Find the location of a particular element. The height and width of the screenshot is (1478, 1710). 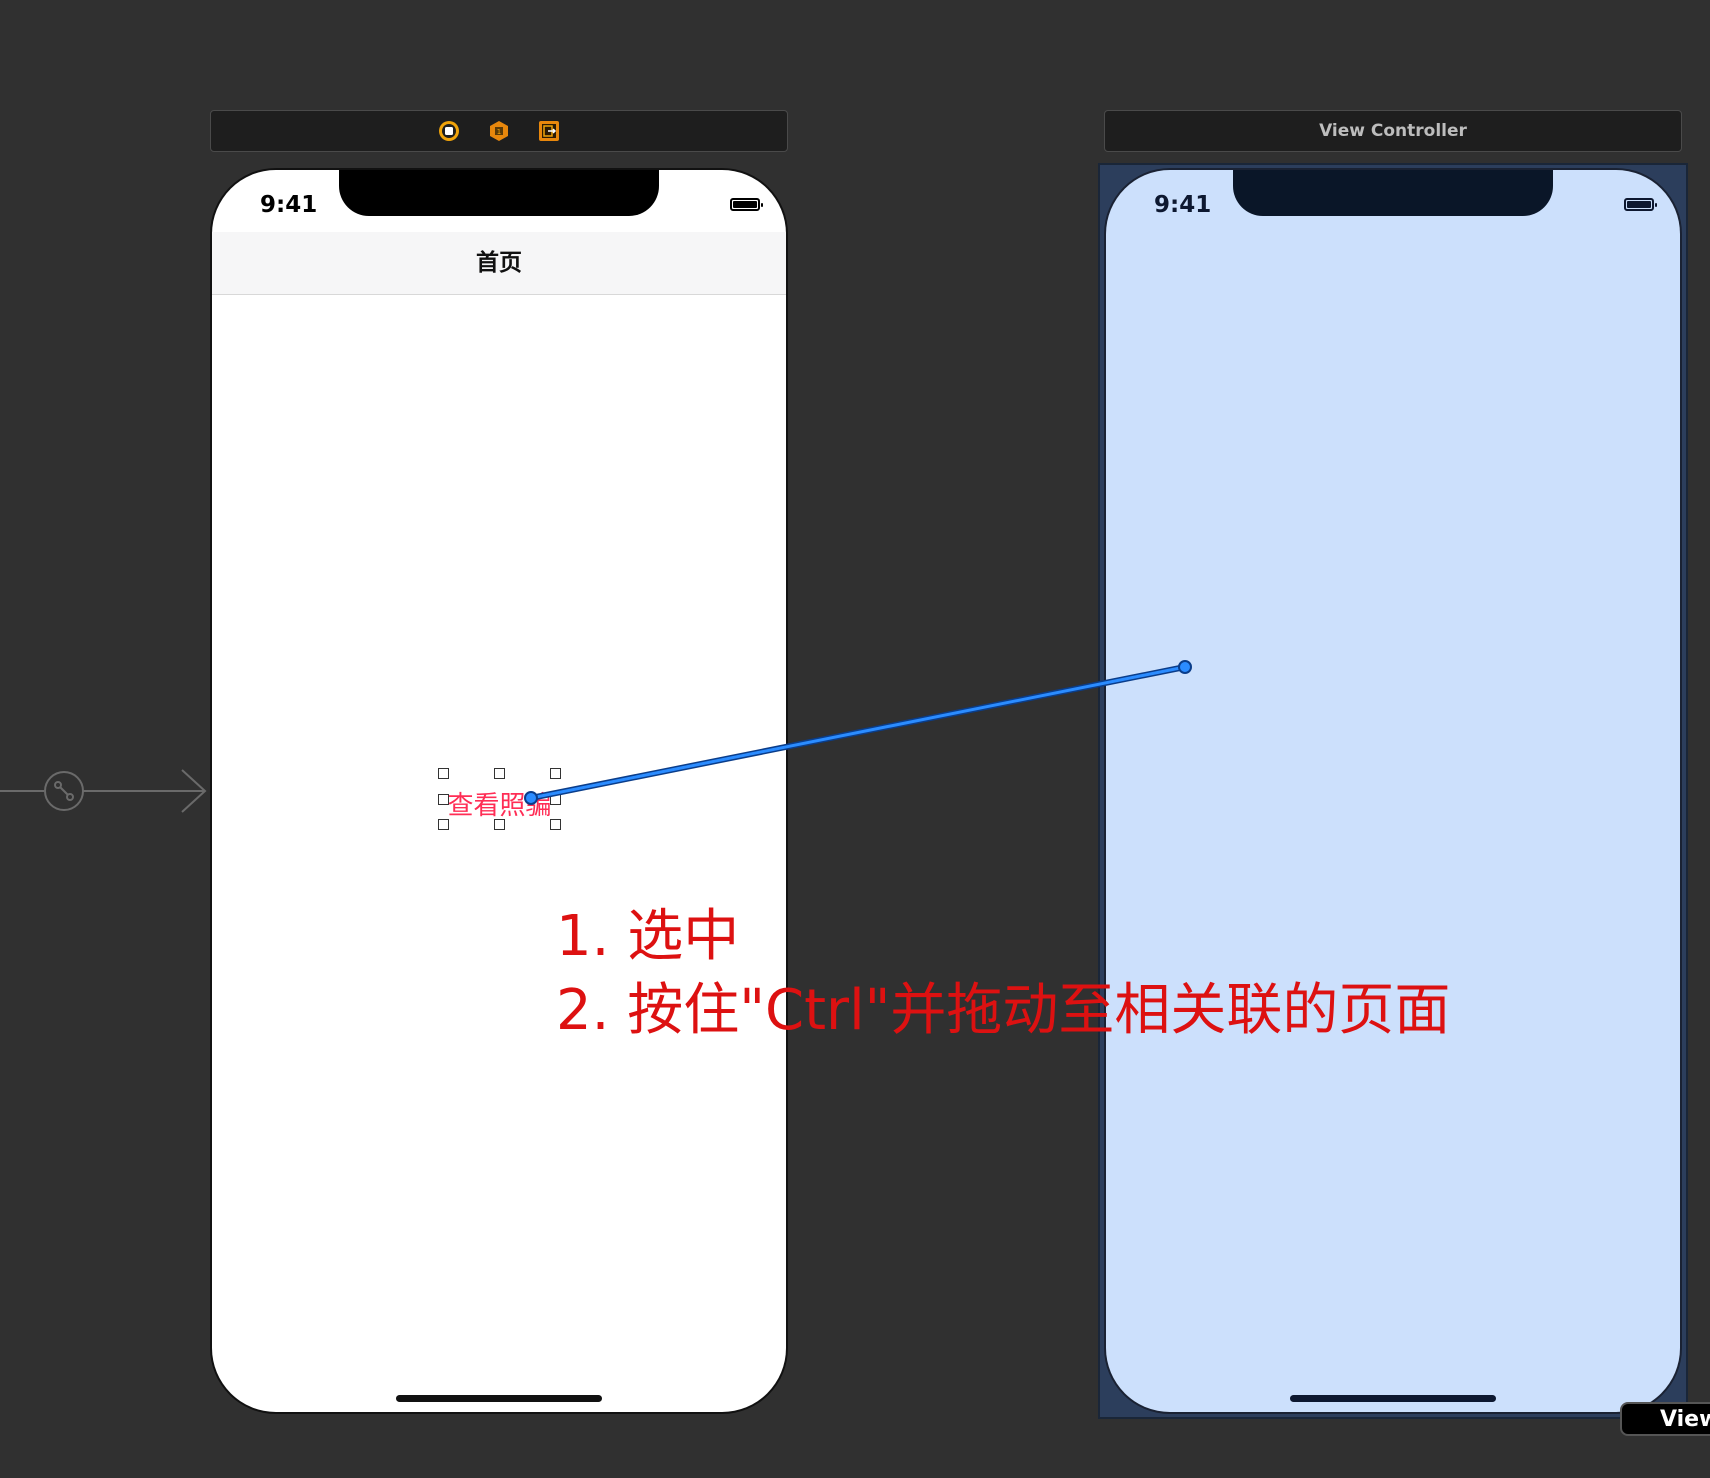

view-photos-button-label: 查看照骗 is located at coordinates (499, 806).